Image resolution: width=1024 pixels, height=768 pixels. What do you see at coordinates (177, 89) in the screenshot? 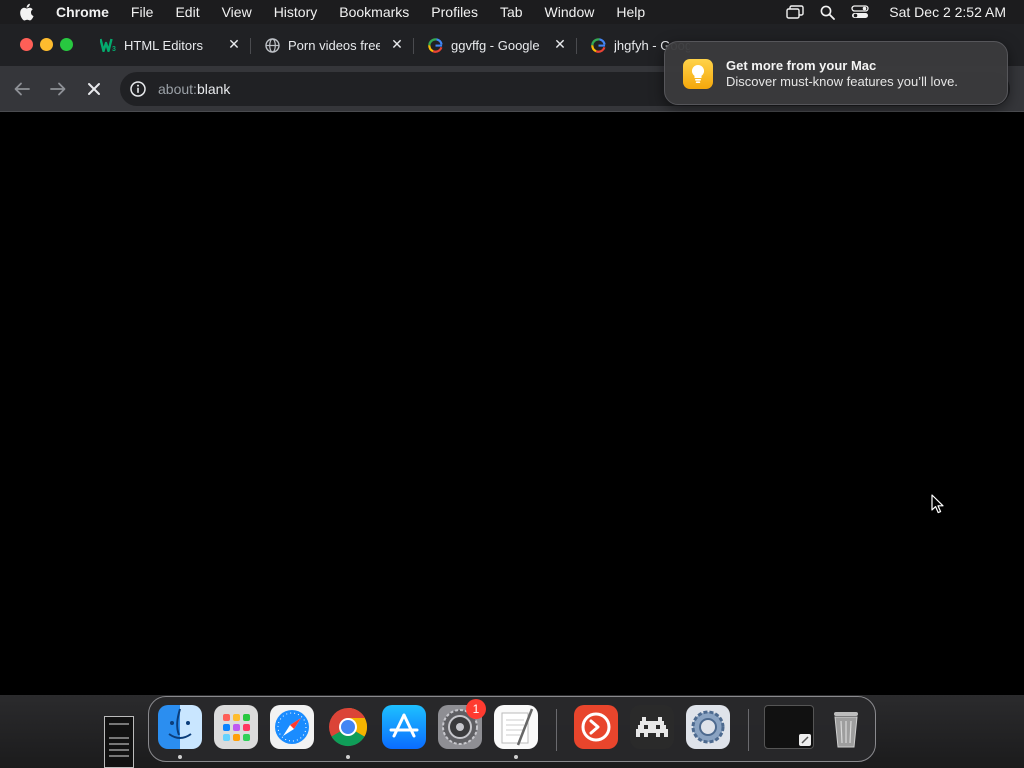
I see `url-scheme: about:` at bounding box center [177, 89].